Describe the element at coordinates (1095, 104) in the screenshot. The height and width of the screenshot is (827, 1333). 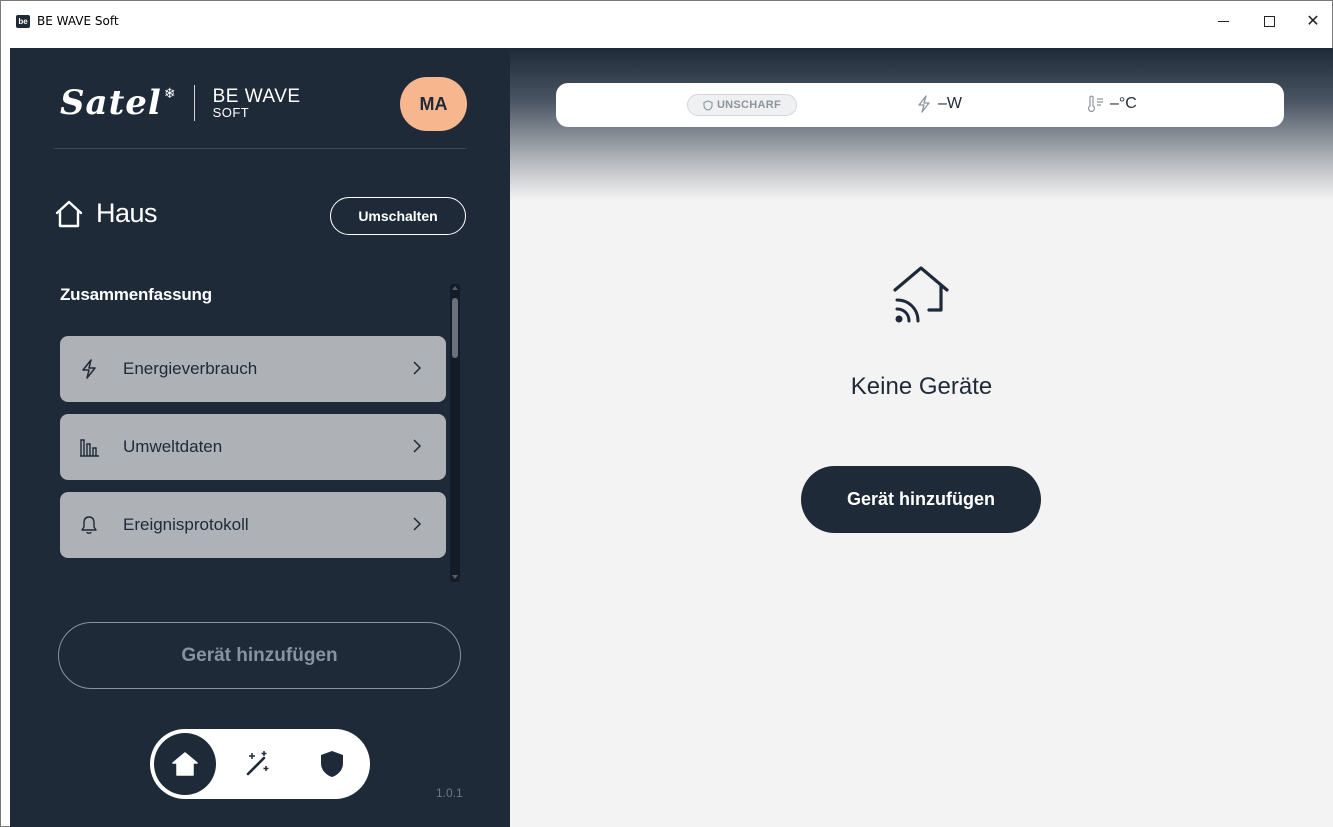
I see `thermometer-icon` at that location.